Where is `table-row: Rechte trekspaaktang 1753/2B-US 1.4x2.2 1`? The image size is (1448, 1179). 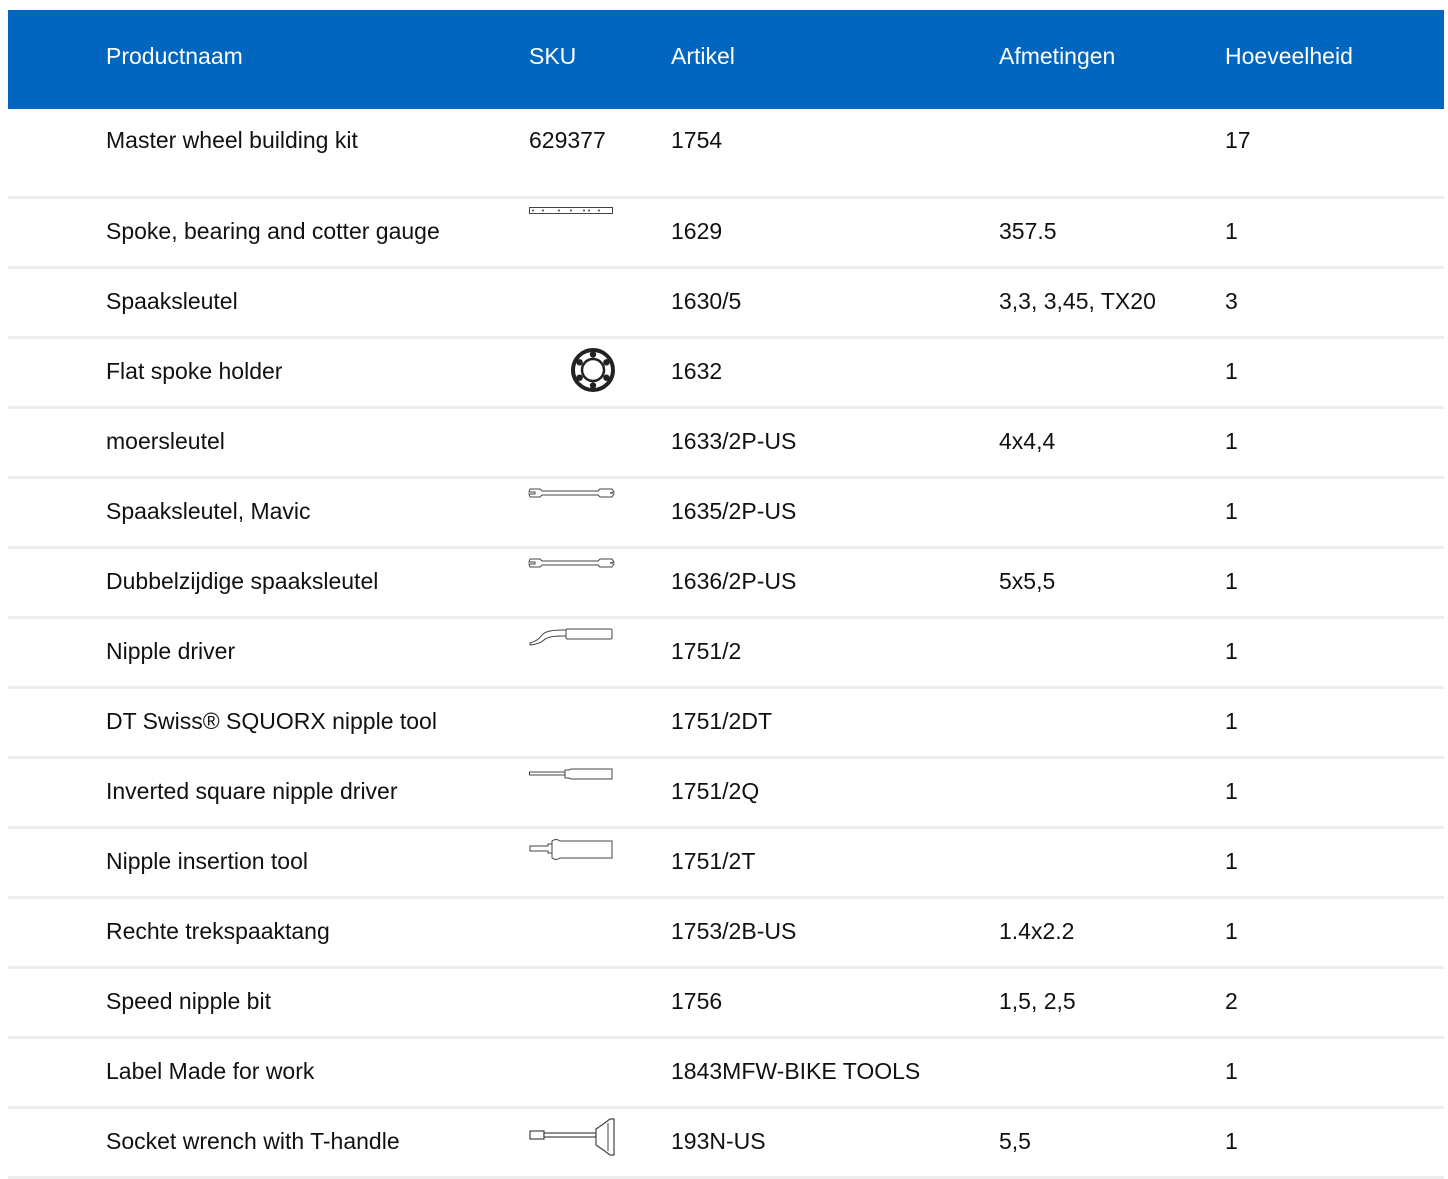 table-row: Rechte trekspaaktang 1753/2B-US 1.4x2.2 1 is located at coordinates (726, 934).